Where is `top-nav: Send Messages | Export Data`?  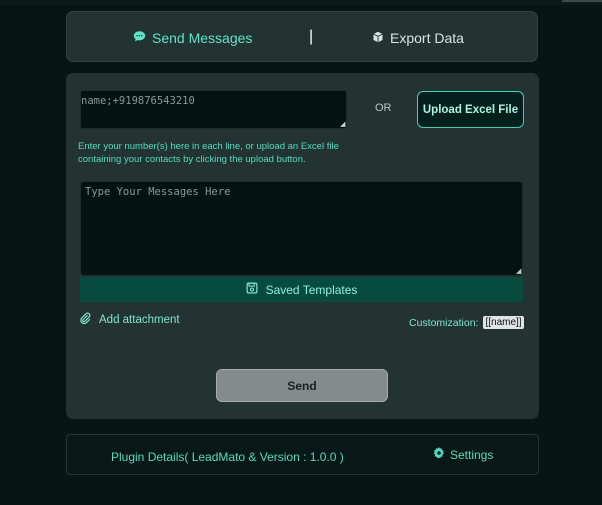
top-nav: Send Messages | Export Data is located at coordinates (302, 36).